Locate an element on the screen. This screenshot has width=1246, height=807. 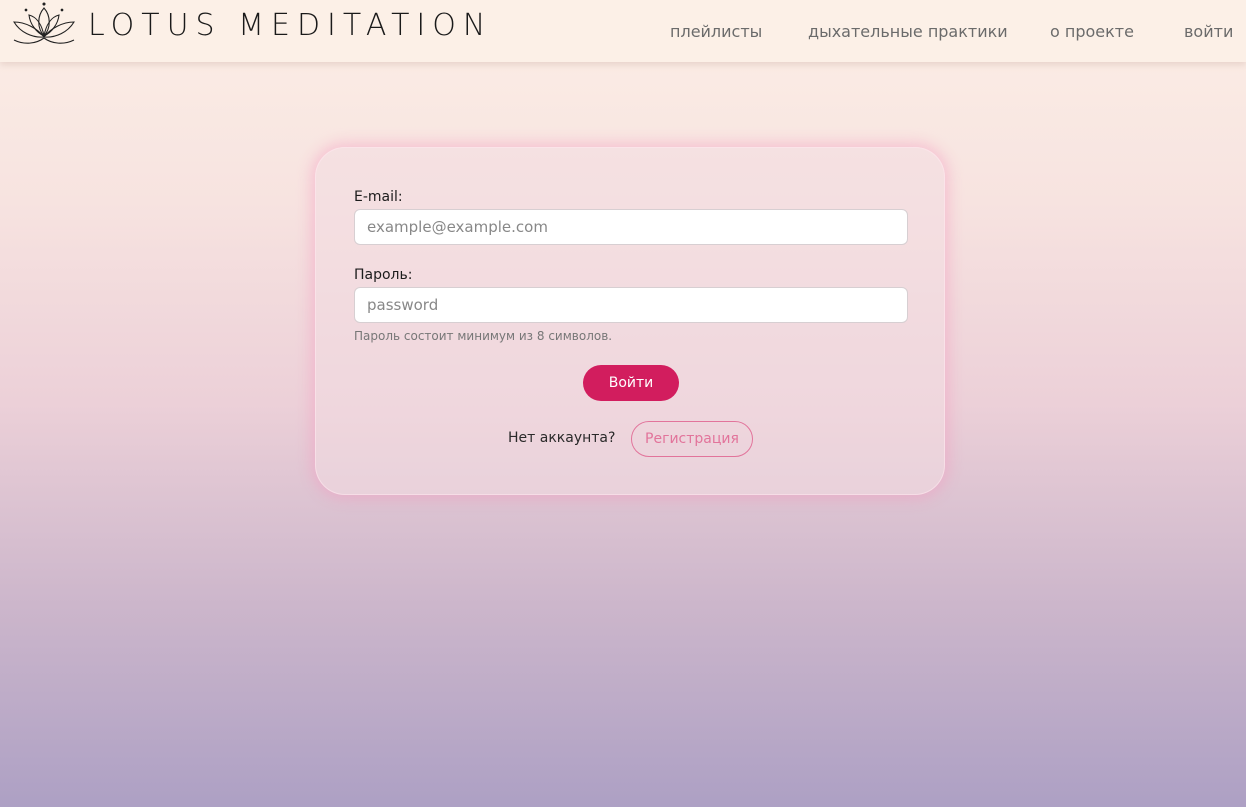
nav-link-breathing: дыхательные практики is located at coordinates (908, 31).